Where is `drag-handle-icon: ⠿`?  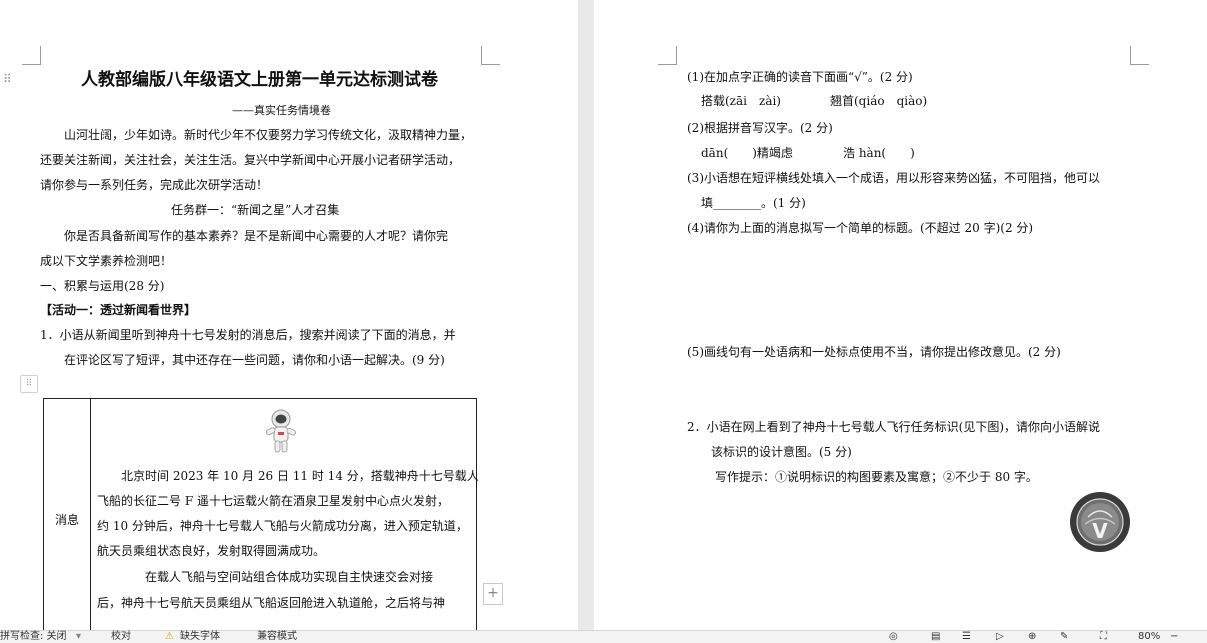 drag-handle-icon: ⠿ is located at coordinates (7, 79).